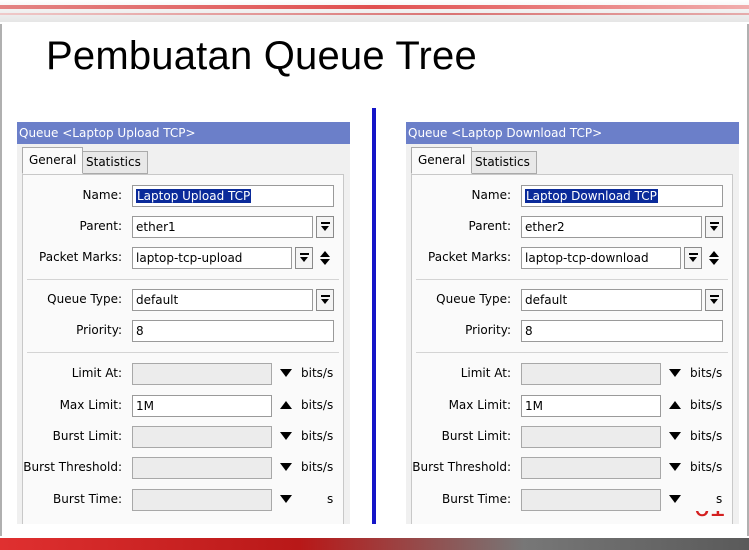 The width and height of the screenshot is (749, 550). I want to click on limit-at-label: Limit At:, so click(96, 373).